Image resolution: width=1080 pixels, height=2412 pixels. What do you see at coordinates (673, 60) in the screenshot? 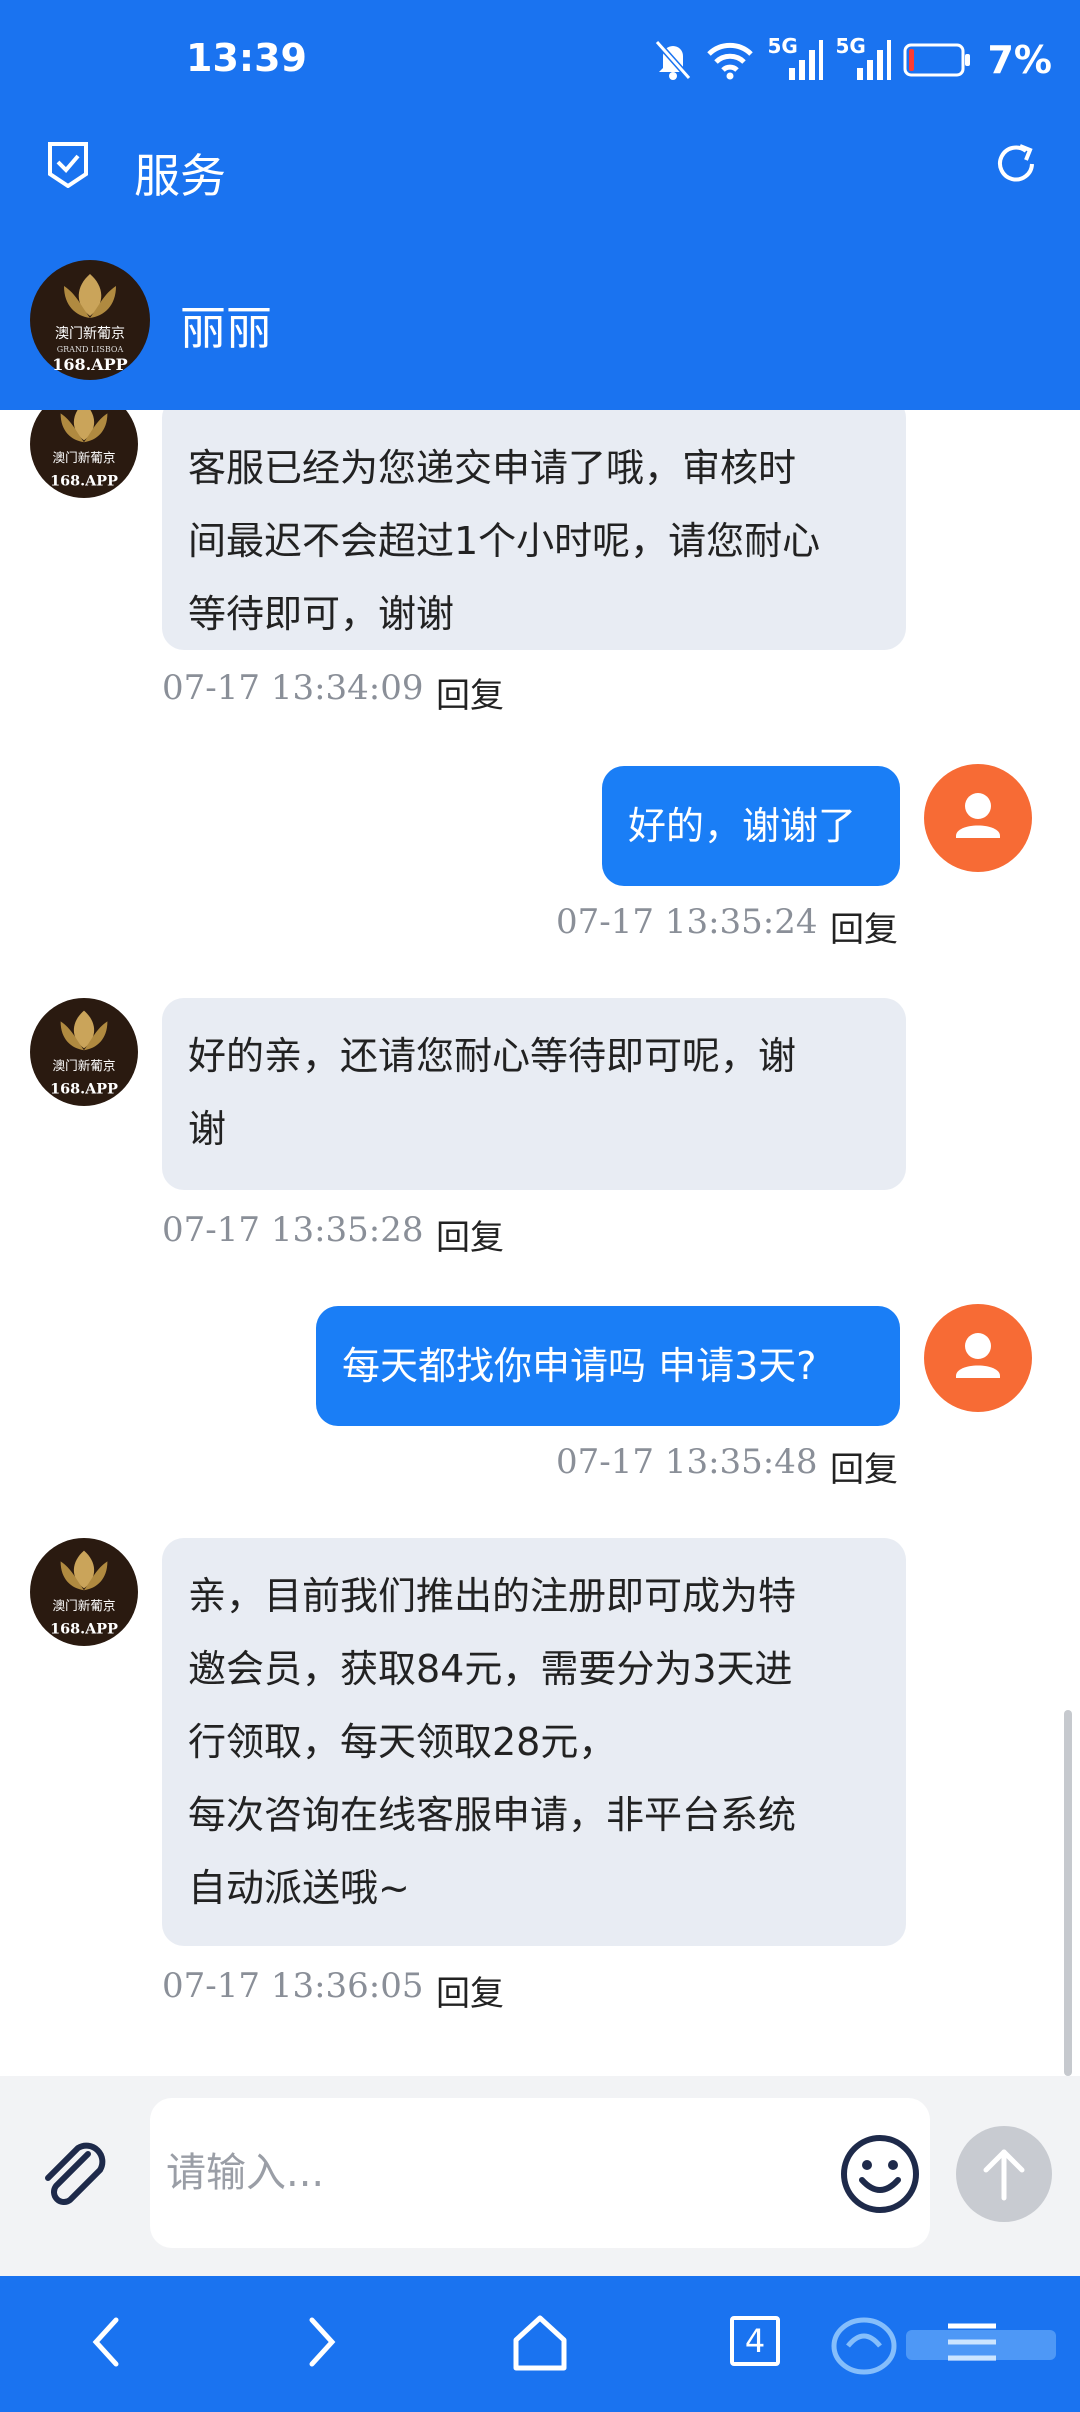
I see `mute-bell-icon` at bounding box center [673, 60].